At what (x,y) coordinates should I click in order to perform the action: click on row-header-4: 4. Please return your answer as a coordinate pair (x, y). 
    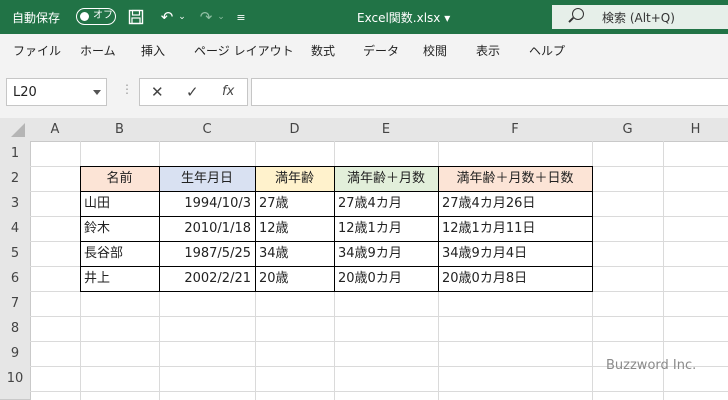
    Looking at the image, I should click on (15, 229).